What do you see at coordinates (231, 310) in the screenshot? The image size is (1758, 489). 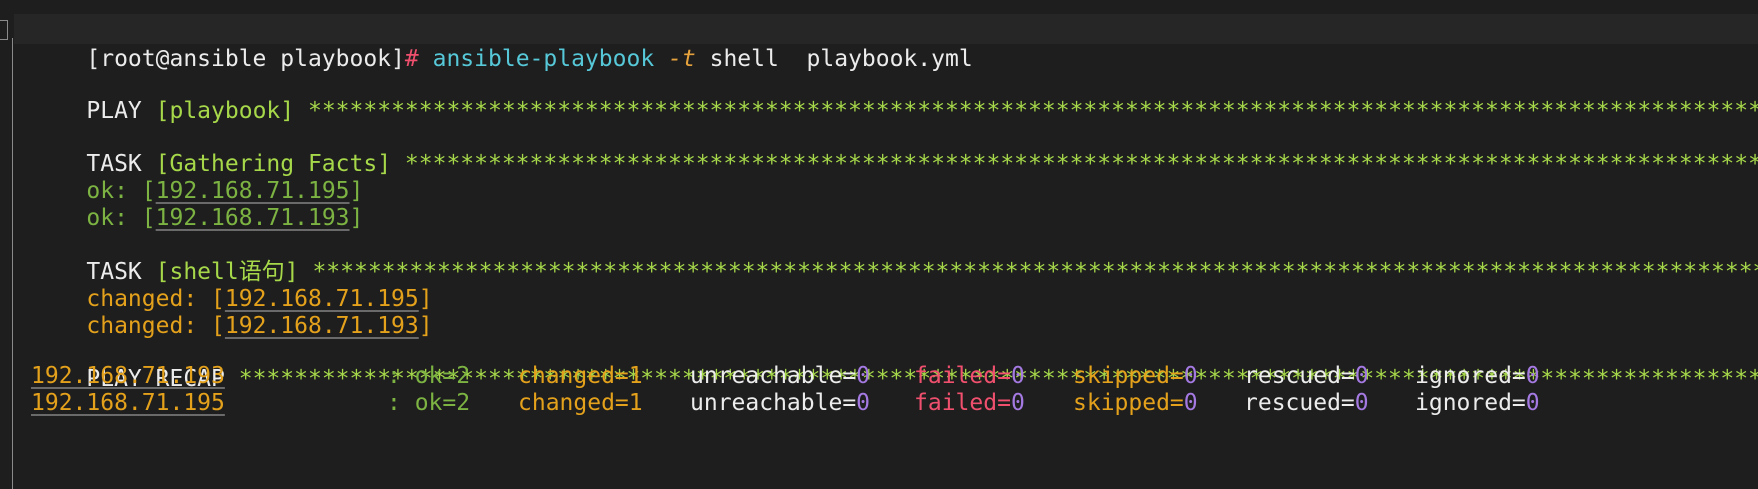 I see `task-result-line: changed: [192.168.71.193]` at bounding box center [231, 310].